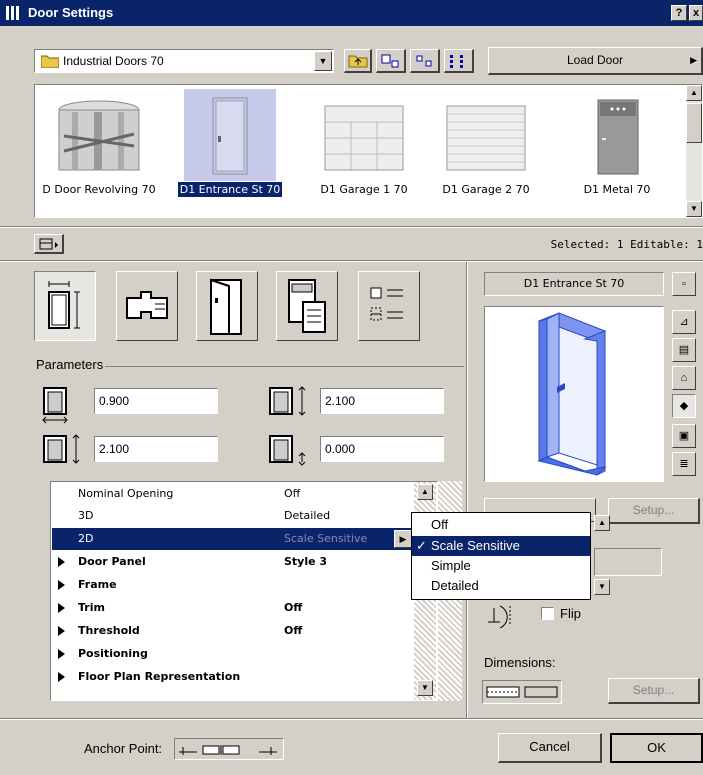 Image resolution: width=703 pixels, height=775 pixels. I want to click on flip-checkbox, so click(547, 613).